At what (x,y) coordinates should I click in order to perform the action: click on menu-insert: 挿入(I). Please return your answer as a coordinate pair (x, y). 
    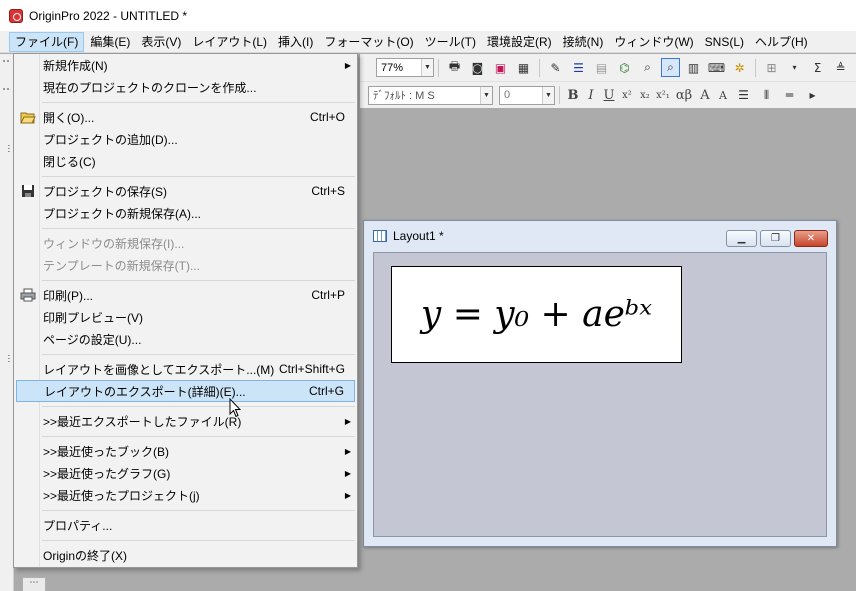
    Looking at the image, I should click on (295, 42).